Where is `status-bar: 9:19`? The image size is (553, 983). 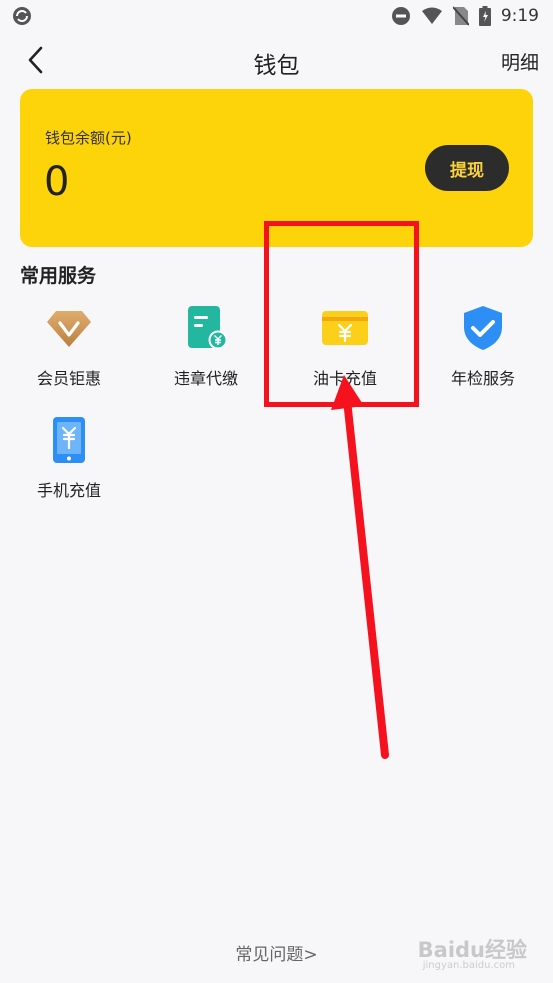 status-bar: 9:19 is located at coordinates (276, 16).